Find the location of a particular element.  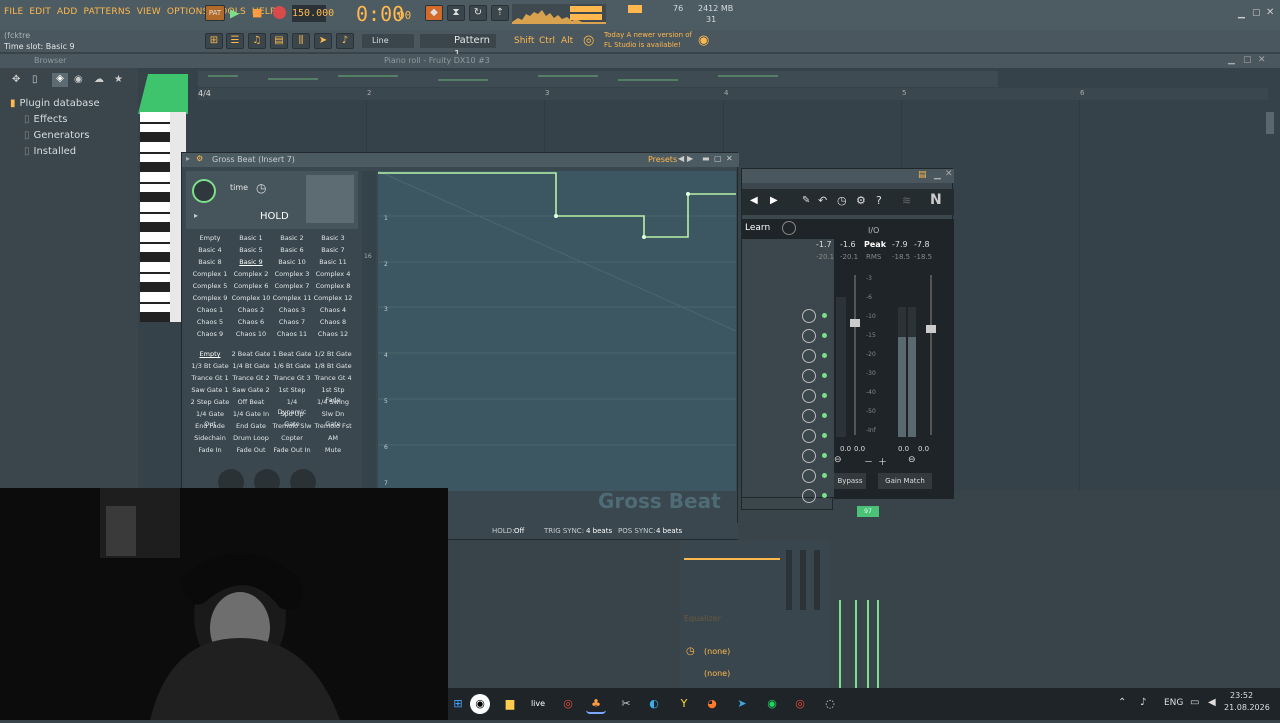

time-preset: Basic 7 is located at coordinates (333, 250).